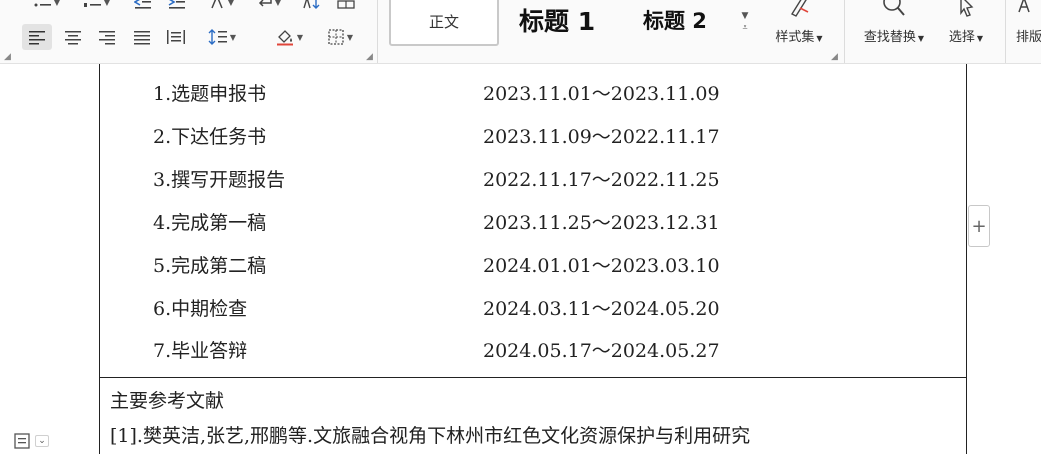 Image resolution: width=1041 pixels, height=454 pixels. I want to click on paragraph-group-launcher-icon: ◢, so click(369, 57).